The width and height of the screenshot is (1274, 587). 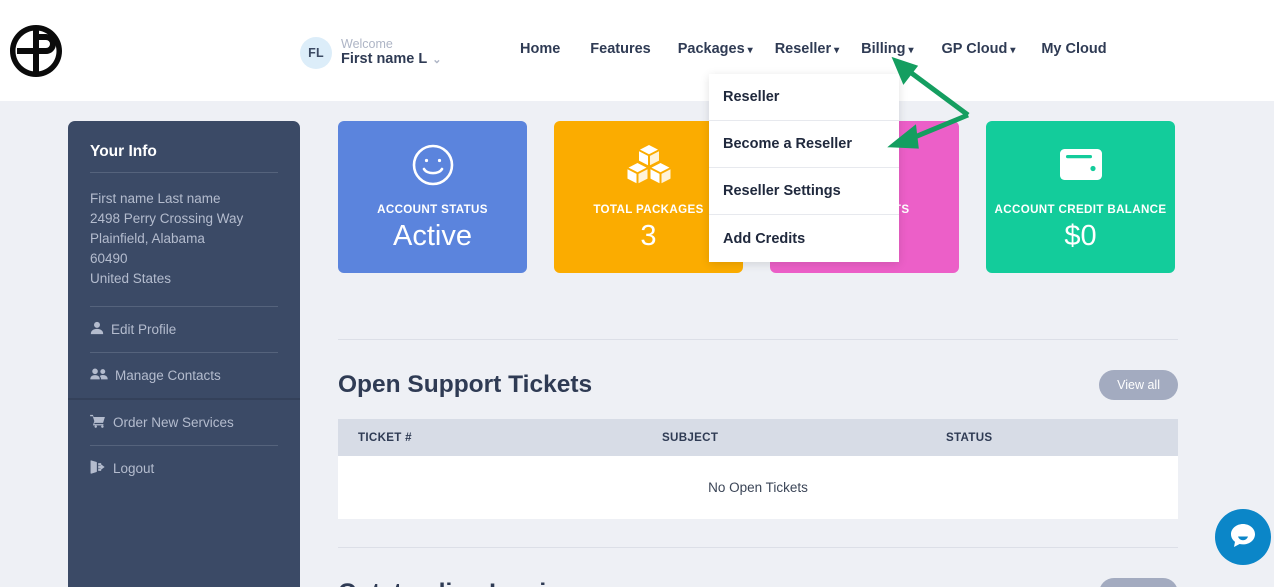 I want to click on user-name: First name L ⌄, so click(x=391, y=59).